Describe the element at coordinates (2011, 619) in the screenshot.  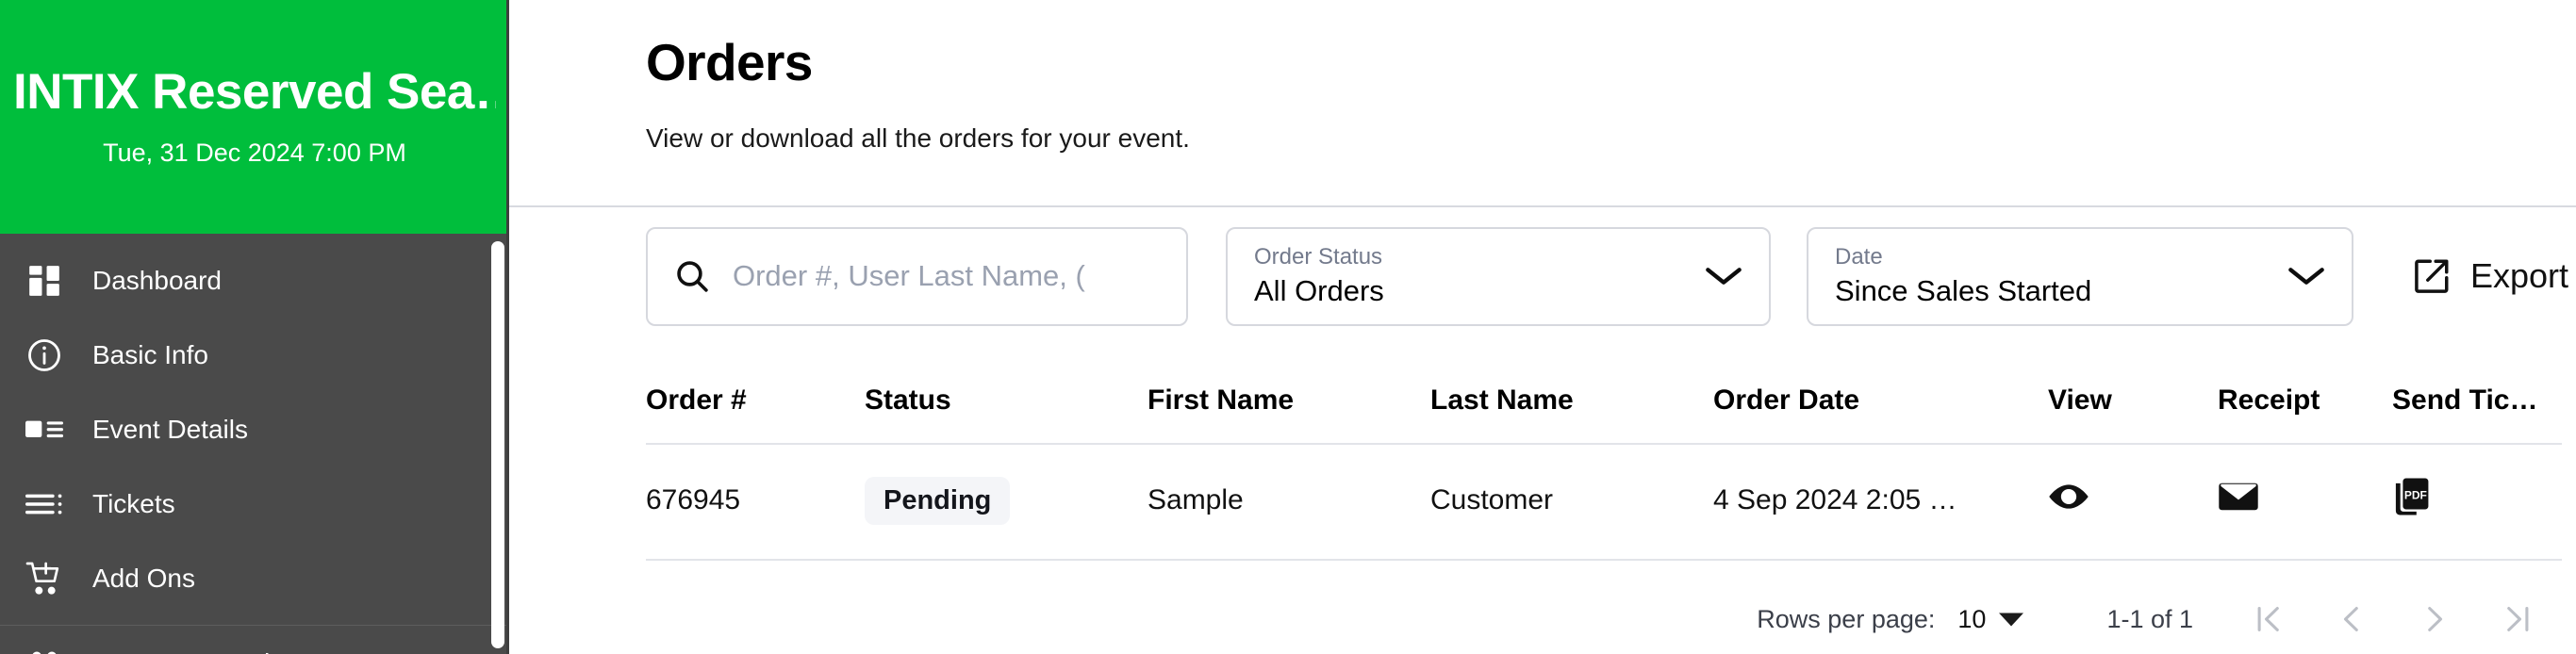
I see `caret-down-icon` at that location.